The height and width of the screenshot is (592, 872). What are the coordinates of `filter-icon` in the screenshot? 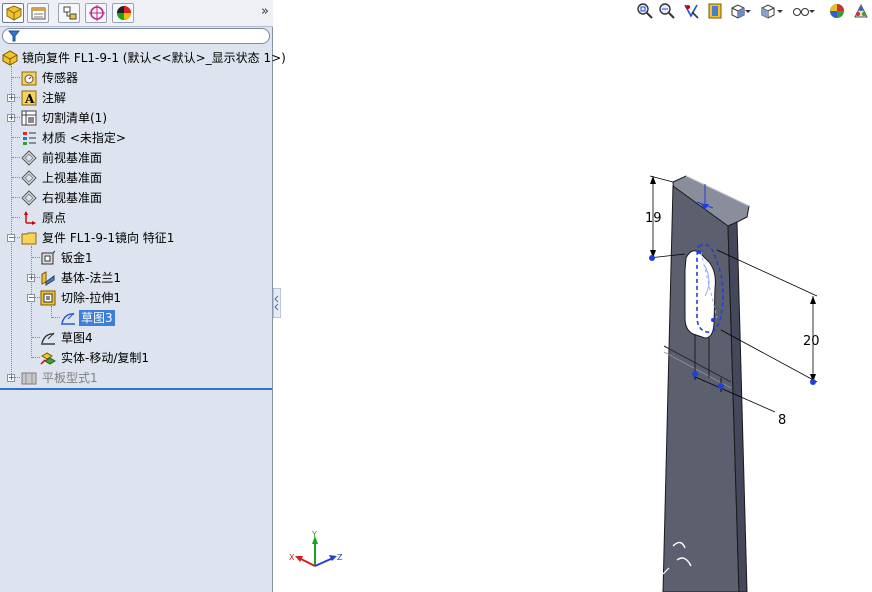 It's located at (14, 36).